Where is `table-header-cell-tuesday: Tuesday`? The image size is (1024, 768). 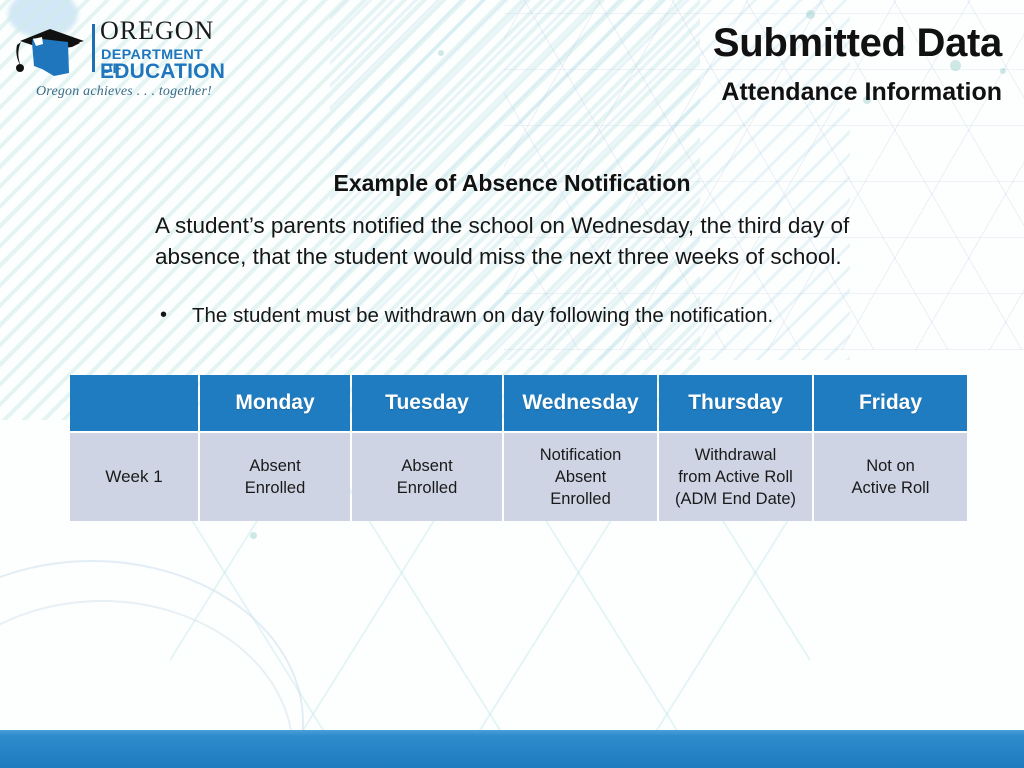
table-header-cell-tuesday: Tuesday is located at coordinates (427, 403).